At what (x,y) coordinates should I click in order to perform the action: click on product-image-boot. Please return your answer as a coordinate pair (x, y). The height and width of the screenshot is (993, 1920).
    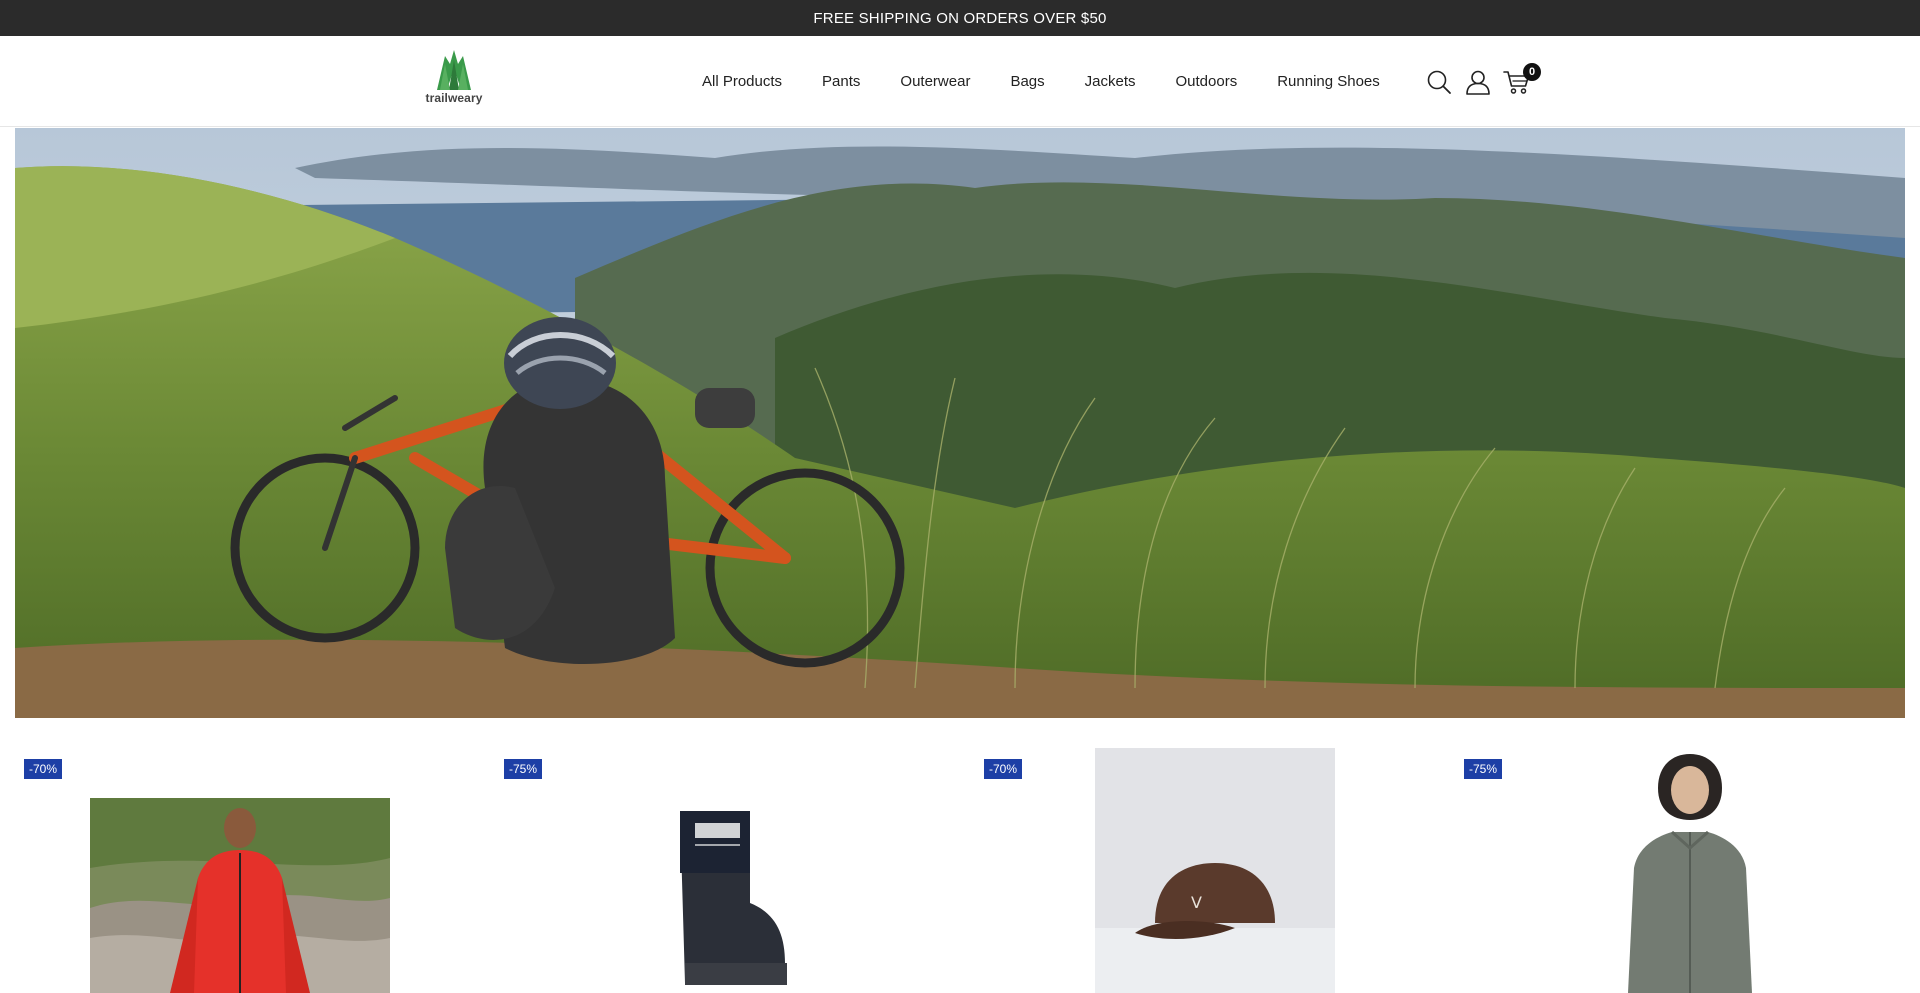
    Looking at the image, I should click on (730, 898).